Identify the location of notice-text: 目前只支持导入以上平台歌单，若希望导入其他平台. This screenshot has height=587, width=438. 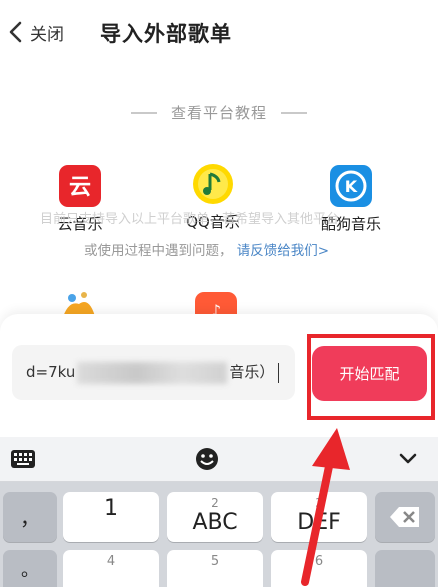
(190, 219).